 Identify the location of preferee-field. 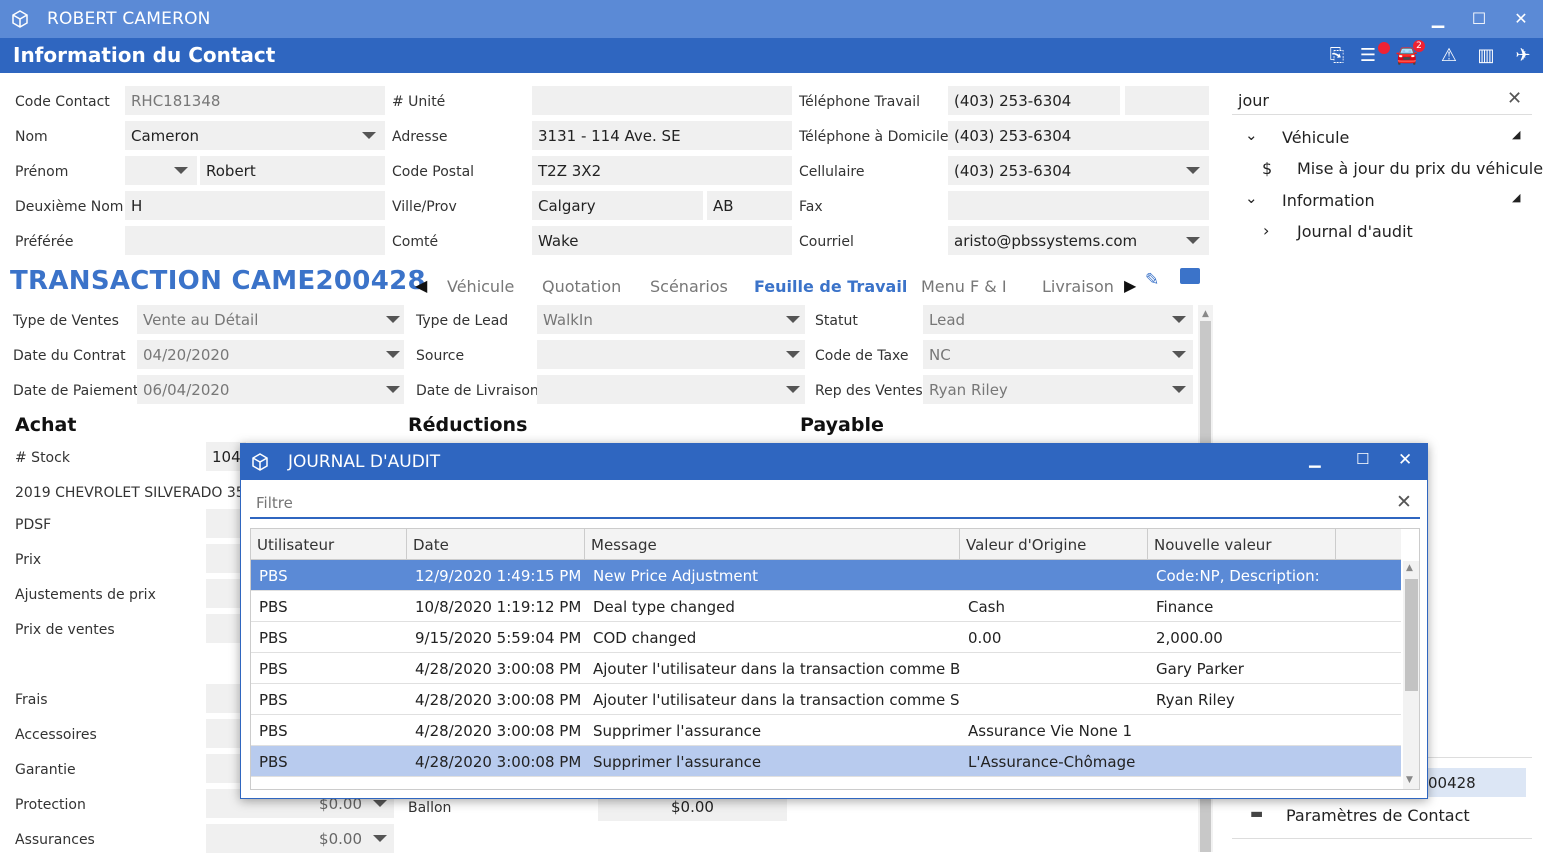
(255, 240).